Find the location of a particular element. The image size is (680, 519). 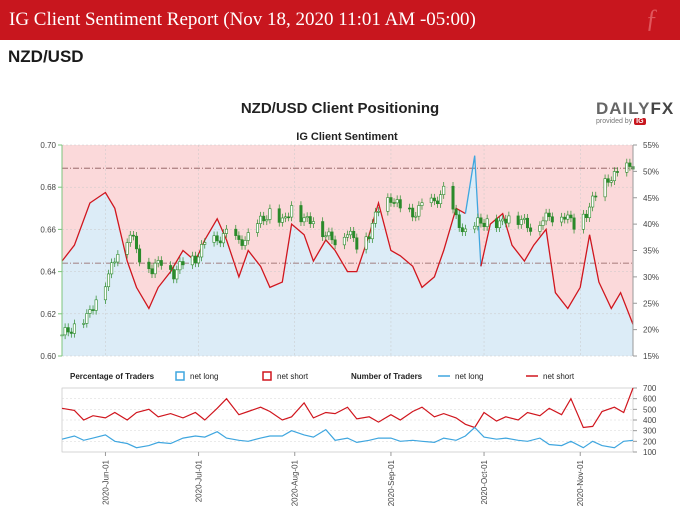

right-tick-label: 15% is located at coordinates (651, 356).